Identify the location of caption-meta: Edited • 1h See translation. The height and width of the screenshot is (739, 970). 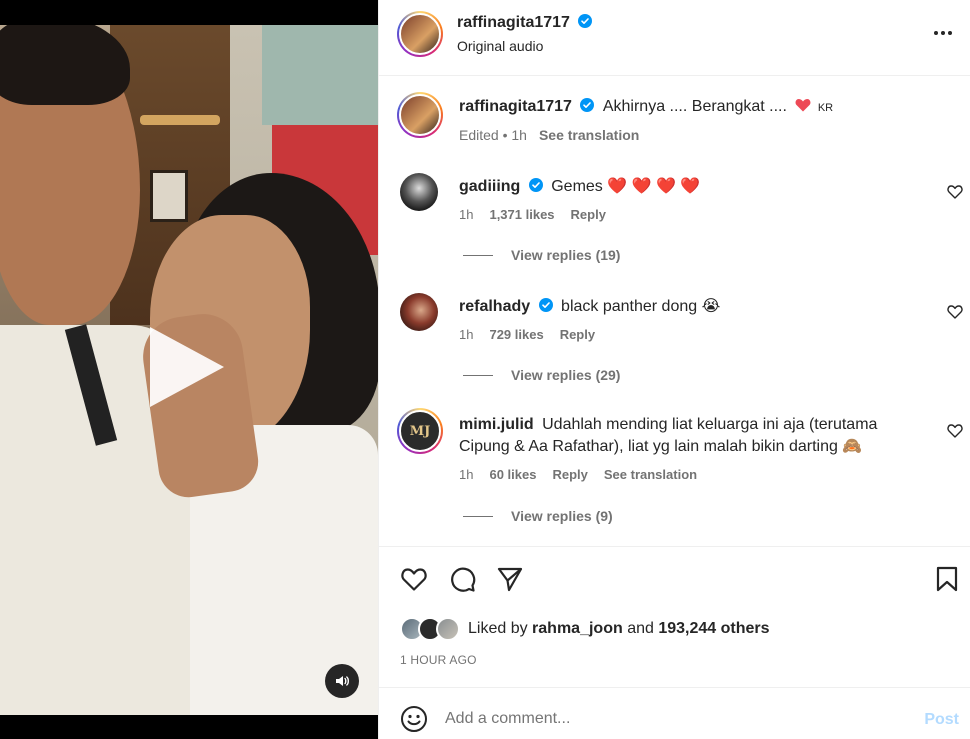
(549, 135).